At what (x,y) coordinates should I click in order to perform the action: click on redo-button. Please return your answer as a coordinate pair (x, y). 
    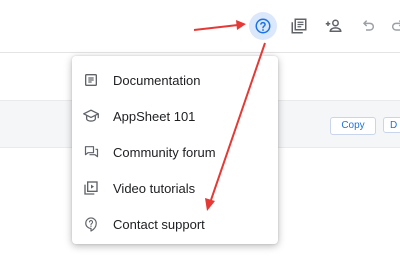
    Looking at the image, I should click on (392, 26).